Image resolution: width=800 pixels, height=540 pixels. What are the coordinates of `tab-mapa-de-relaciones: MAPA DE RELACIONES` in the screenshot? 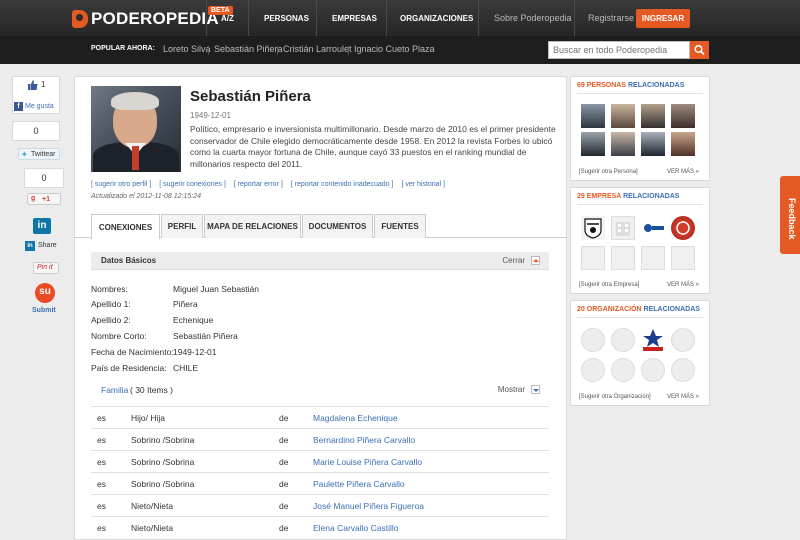 It's located at (252, 226).